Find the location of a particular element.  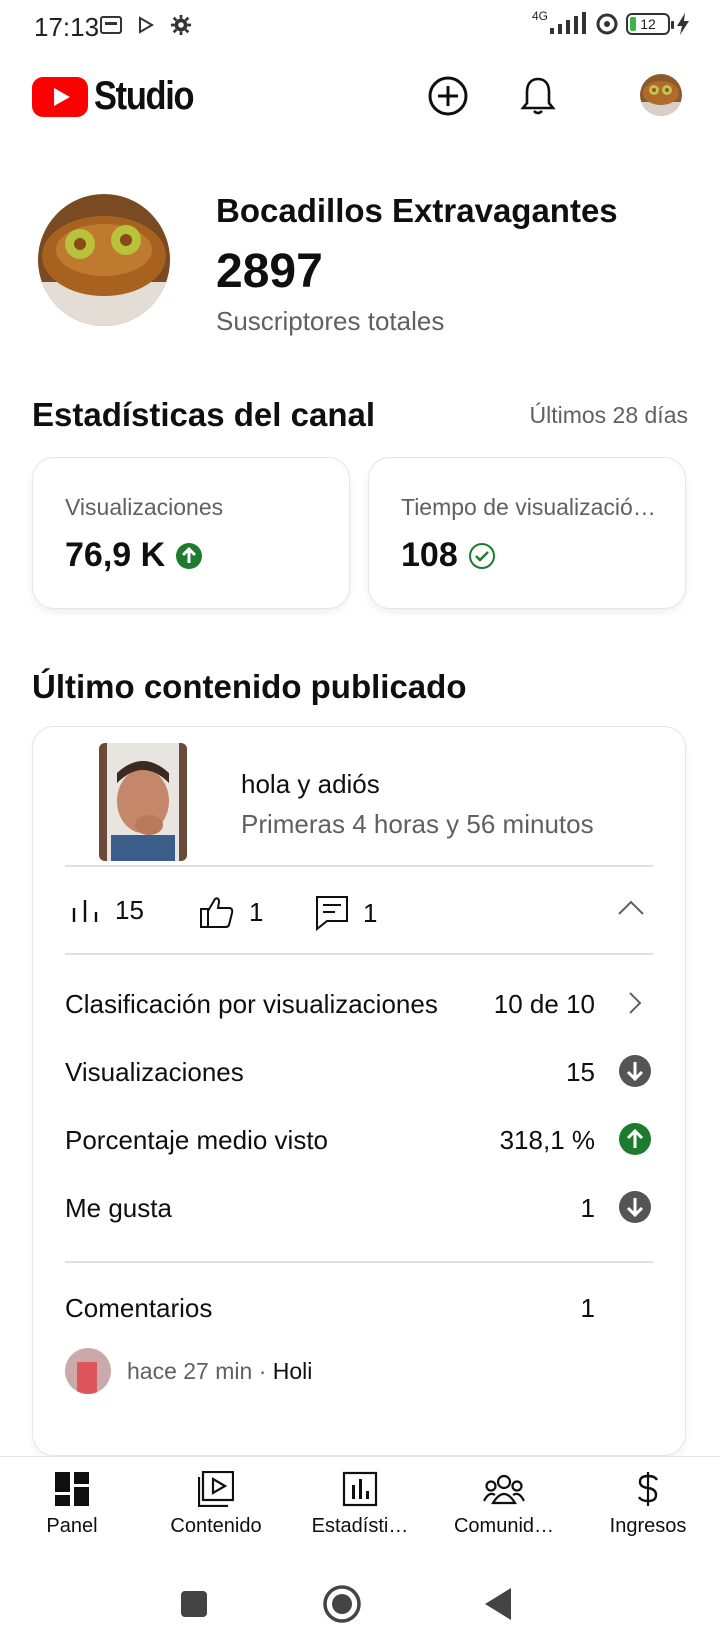

comment-item: hace 27 min · Holi is located at coordinates (359, 1371).